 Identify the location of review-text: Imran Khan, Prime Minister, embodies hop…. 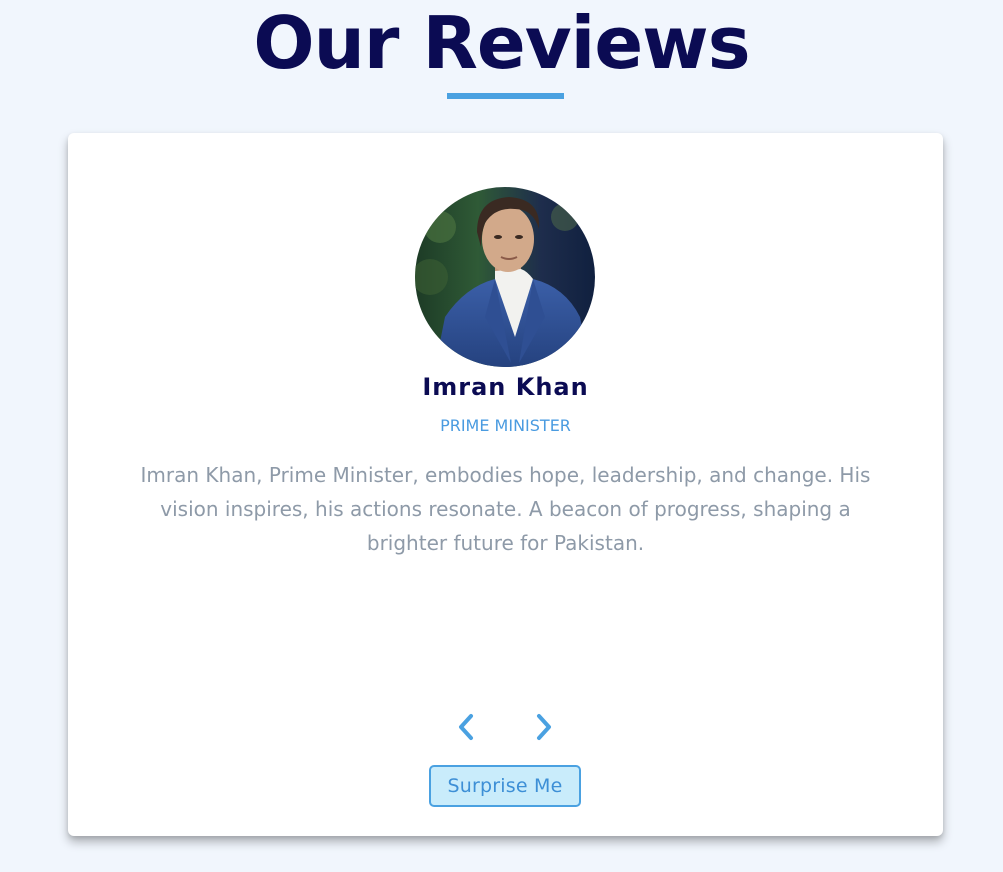
(505, 509).